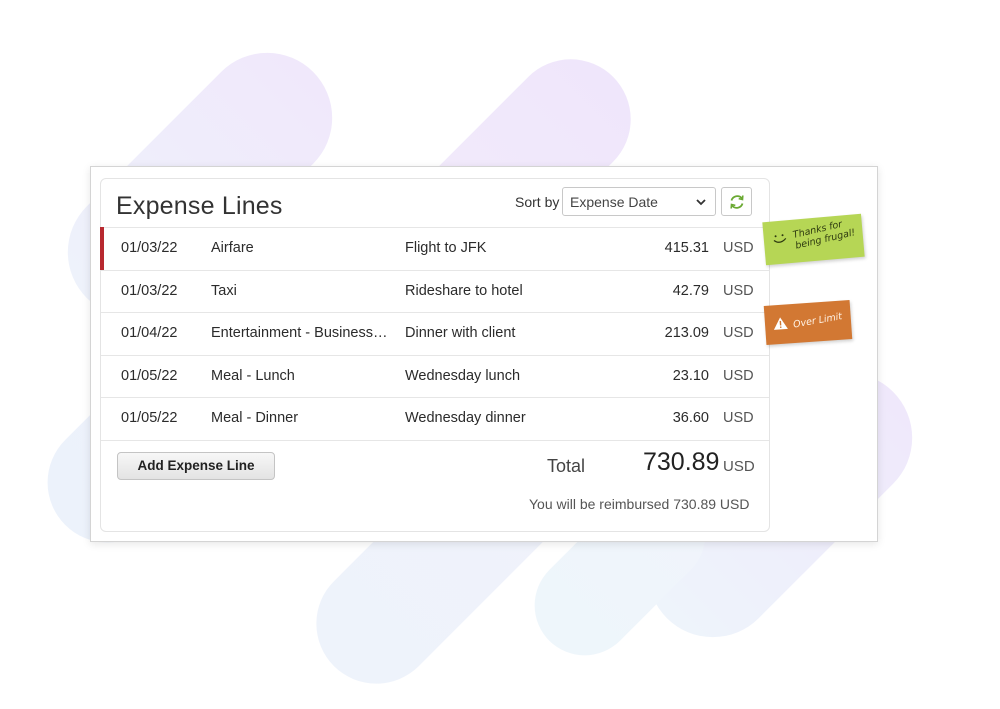 The height and width of the screenshot is (709, 1000). What do you see at coordinates (465, 418) in the screenshot?
I see `row-description: Wednesday dinner` at bounding box center [465, 418].